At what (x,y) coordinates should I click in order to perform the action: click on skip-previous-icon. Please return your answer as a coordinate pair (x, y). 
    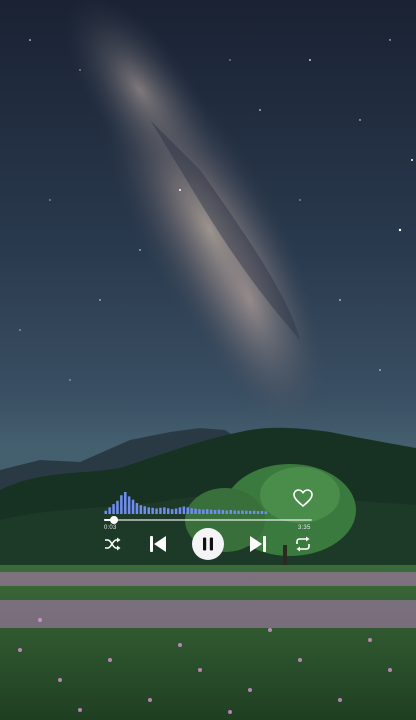
    Looking at the image, I should click on (158, 544).